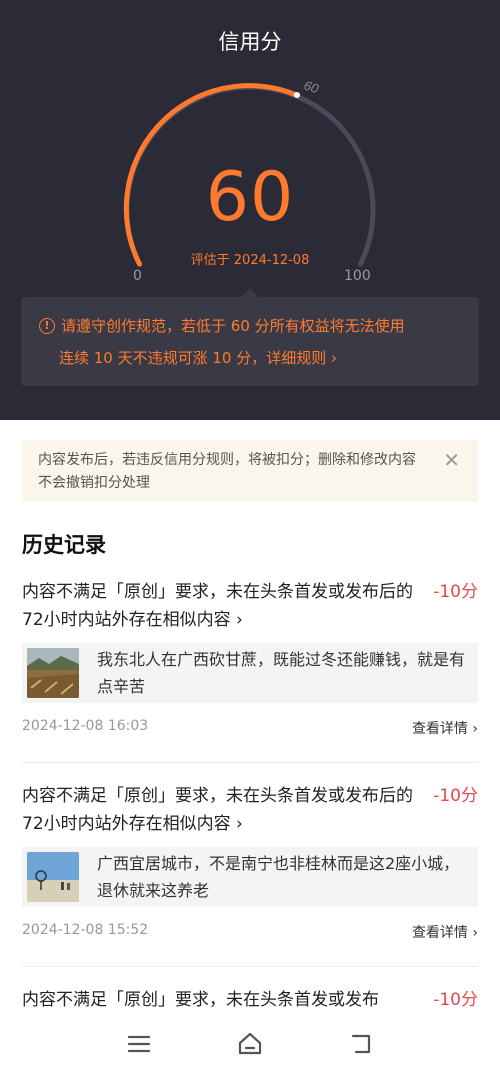 This screenshot has height=1075, width=500. I want to click on article-title: 我东北人在广西砍甘蔗，既能过冬还能赚钱，就是有点辛苦, so click(281, 673).